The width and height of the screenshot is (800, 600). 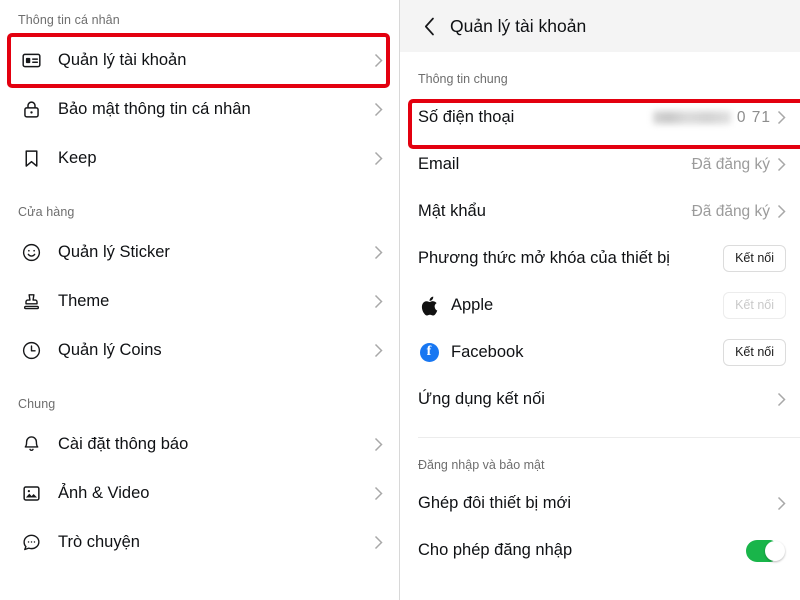 What do you see at coordinates (452, 211) in the screenshot?
I see `row-label: Mật khẩu` at bounding box center [452, 211].